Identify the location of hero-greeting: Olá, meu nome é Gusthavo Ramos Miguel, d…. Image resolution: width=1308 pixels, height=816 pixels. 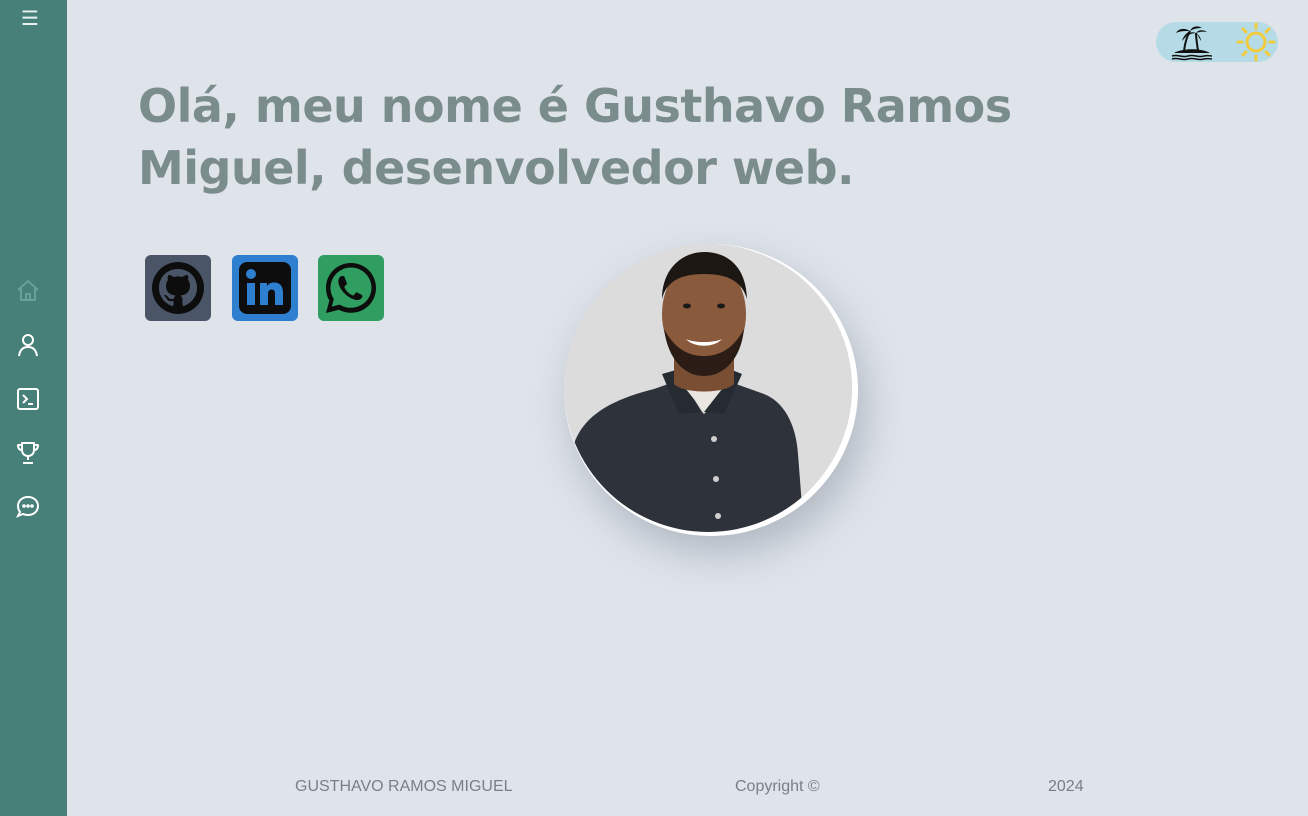
(575, 137).